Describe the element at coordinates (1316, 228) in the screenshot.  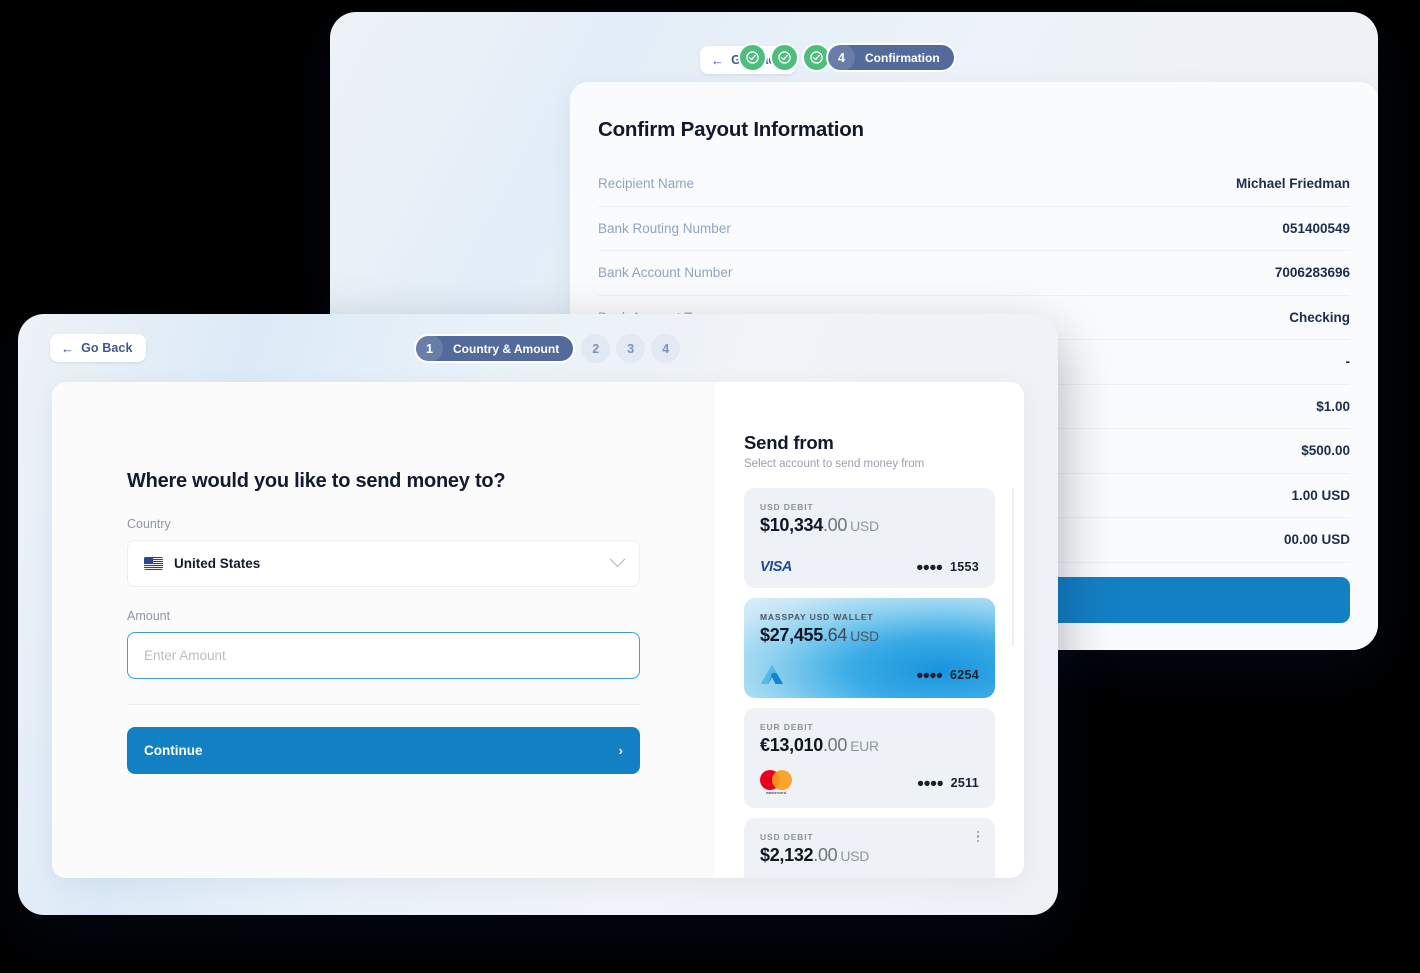
I see `detail-value: 051400549` at that location.